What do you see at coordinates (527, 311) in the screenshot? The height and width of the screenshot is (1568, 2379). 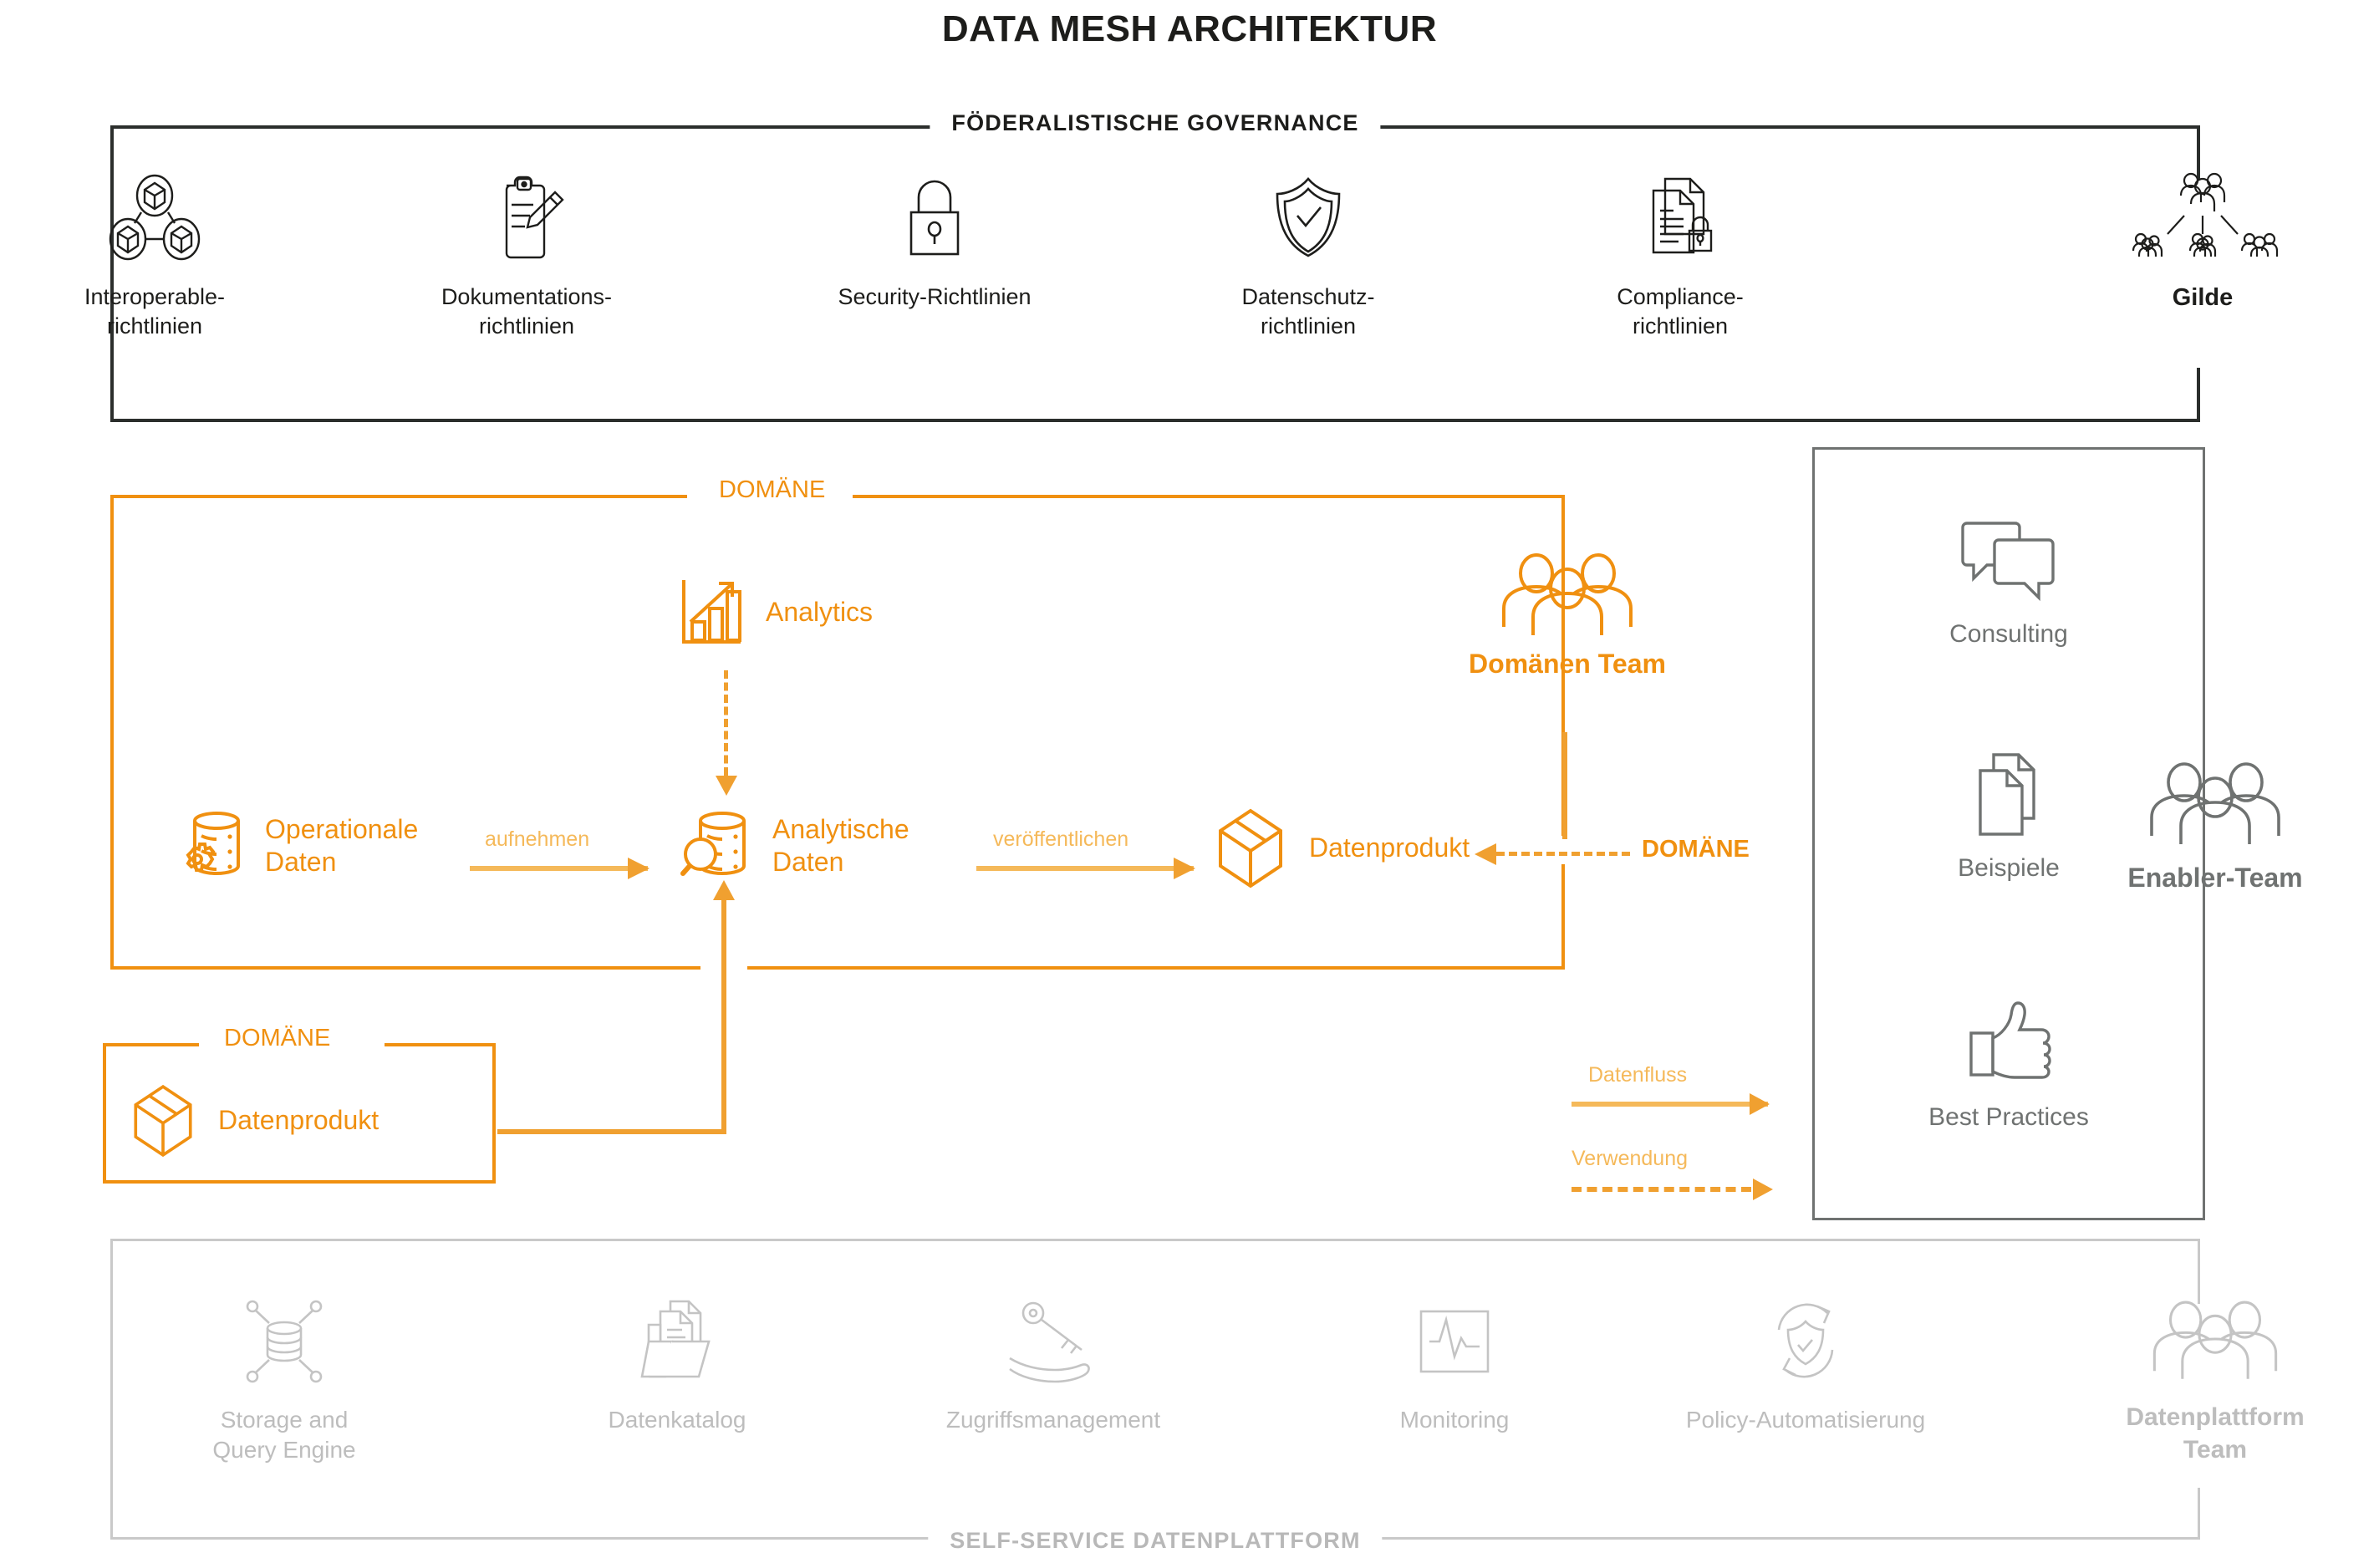 I see `governance-item-label: Dokumentations- richtlinien` at bounding box center [527, 311].